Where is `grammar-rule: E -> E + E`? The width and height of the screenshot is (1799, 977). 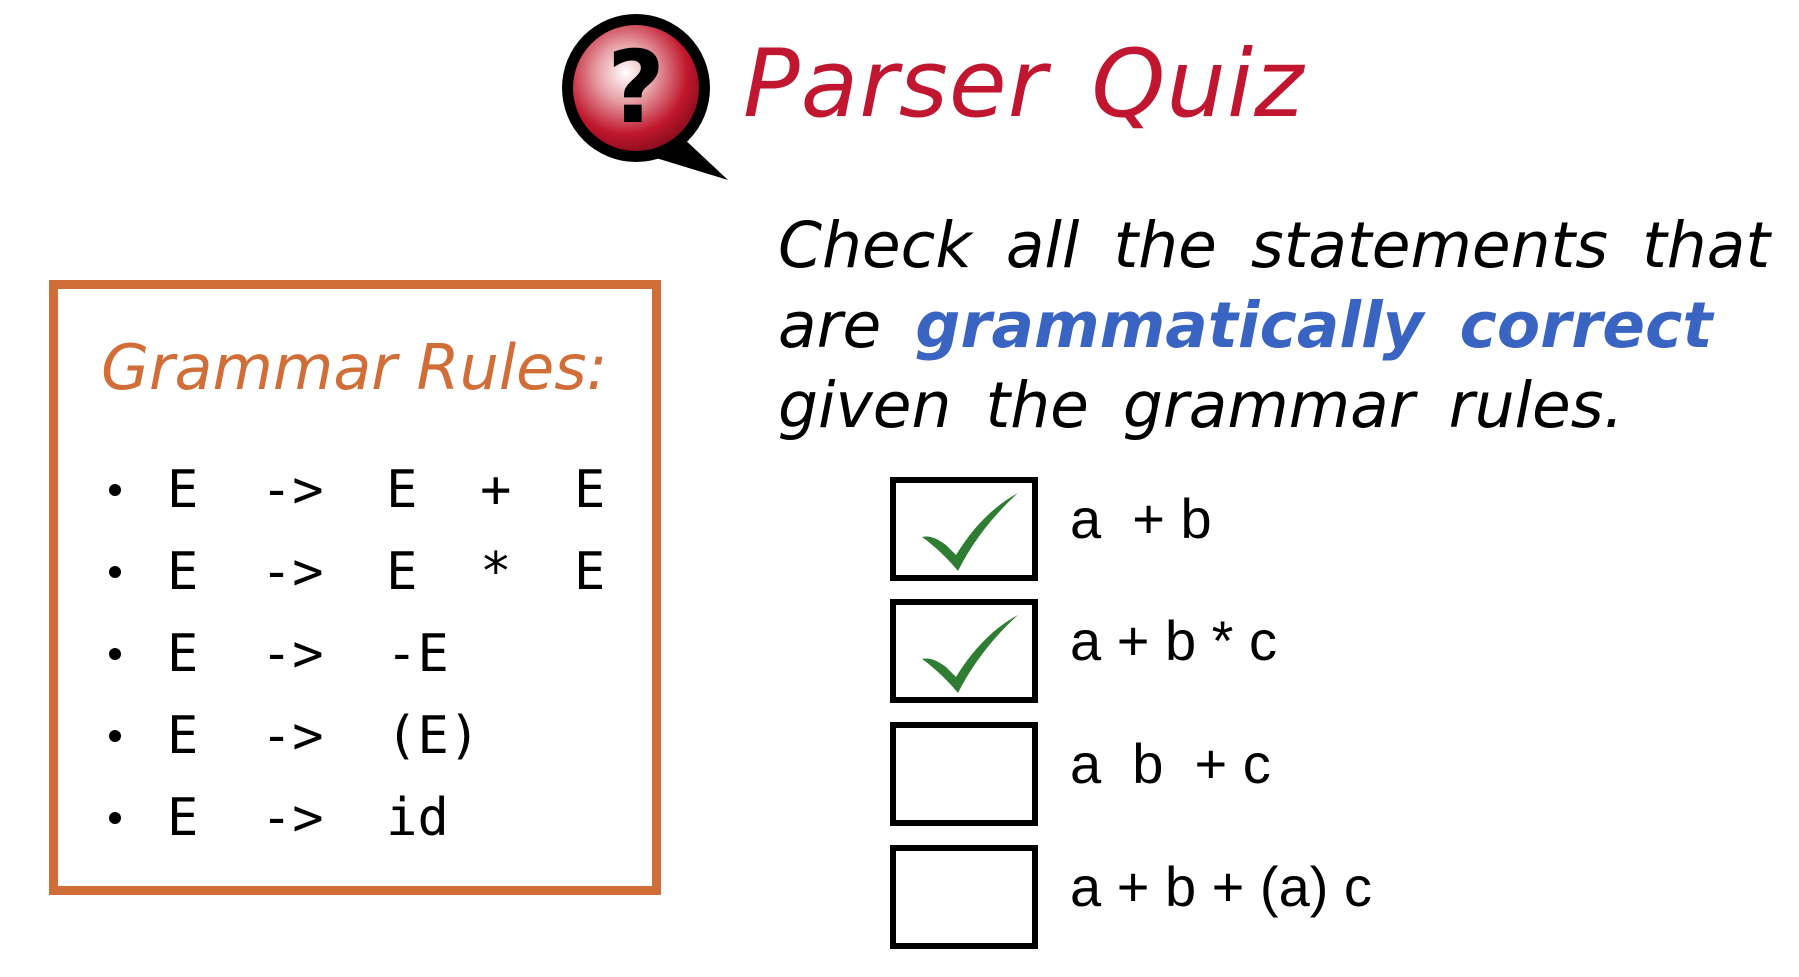
grammar-rule: E -> E + E is located at coordinates (353, 490).